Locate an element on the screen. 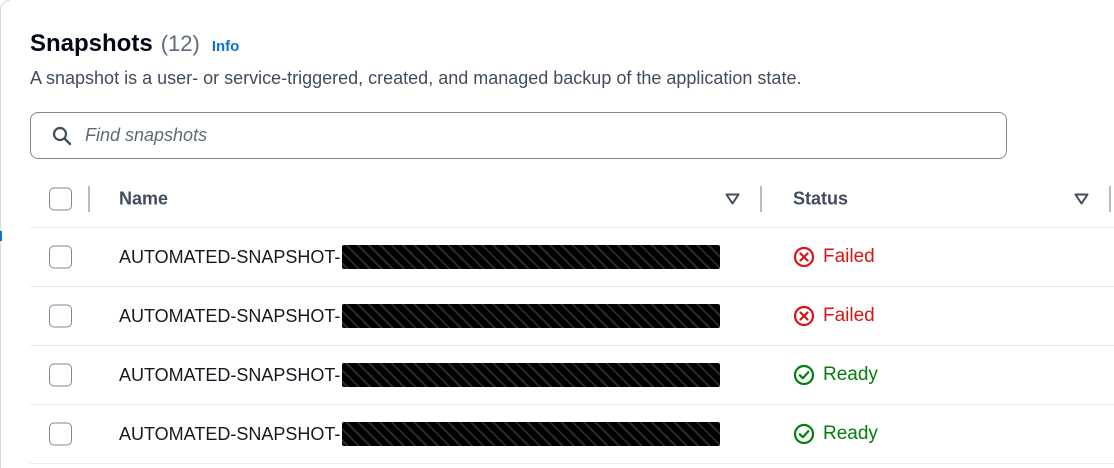 This screenshot has height=468, width=1114. search-input is located at coordinates (525, 135).